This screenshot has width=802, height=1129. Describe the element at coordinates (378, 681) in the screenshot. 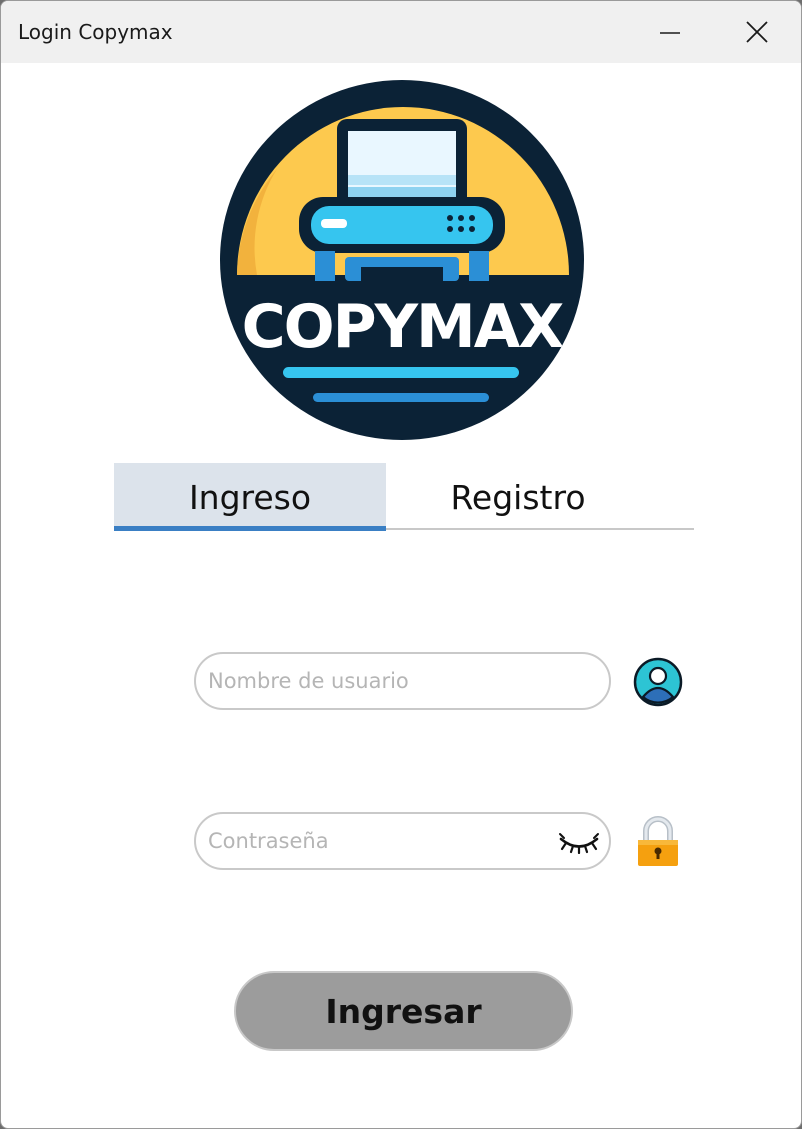

I see `username-input` at that location.